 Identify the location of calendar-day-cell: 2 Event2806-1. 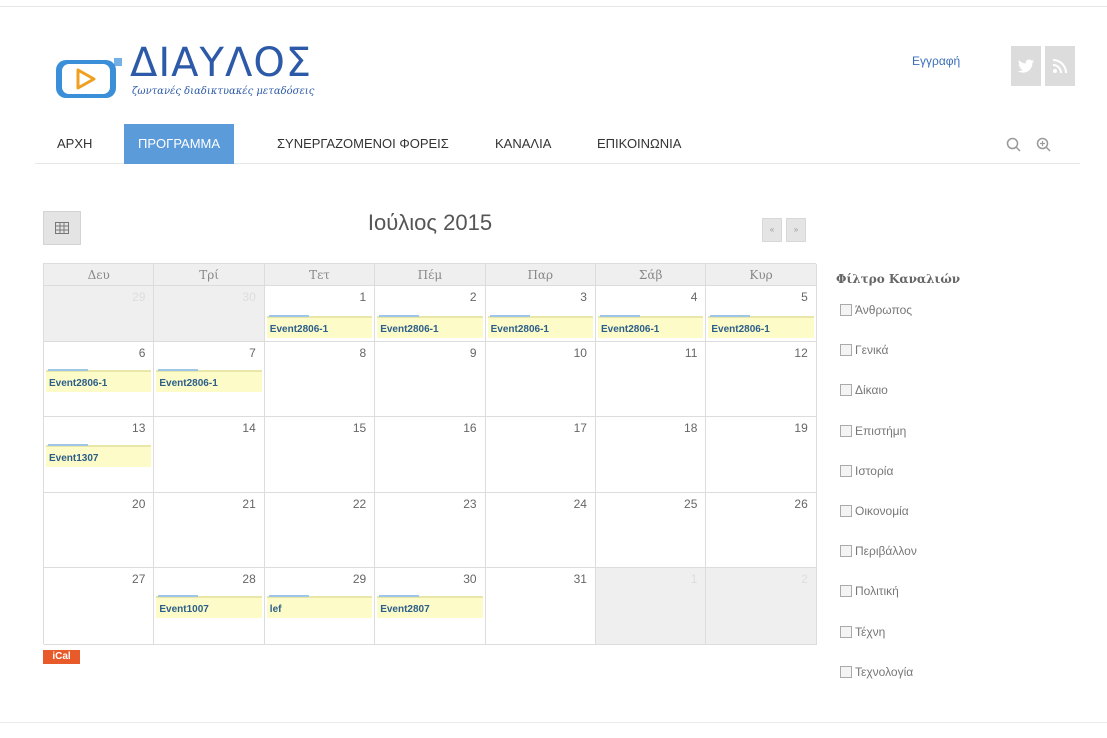
(430, 314).